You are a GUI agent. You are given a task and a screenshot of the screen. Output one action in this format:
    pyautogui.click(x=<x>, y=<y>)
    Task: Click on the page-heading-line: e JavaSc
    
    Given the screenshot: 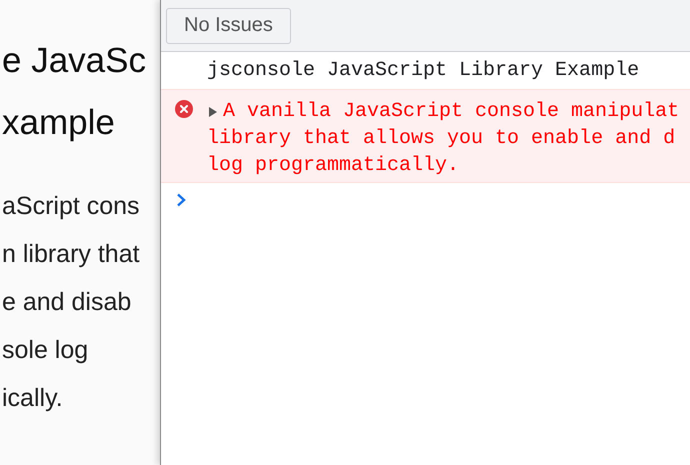 What is the action you would take?
    pyautogui.click(x=74, y=61)
    